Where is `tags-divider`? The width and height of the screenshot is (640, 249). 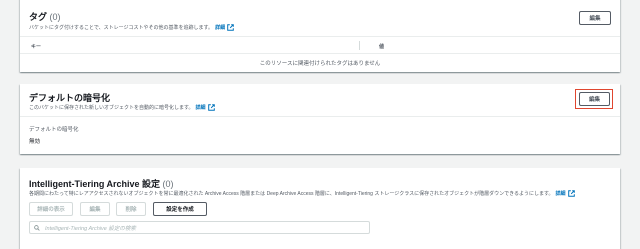
tags-divider is located at coordinates (320, 36).